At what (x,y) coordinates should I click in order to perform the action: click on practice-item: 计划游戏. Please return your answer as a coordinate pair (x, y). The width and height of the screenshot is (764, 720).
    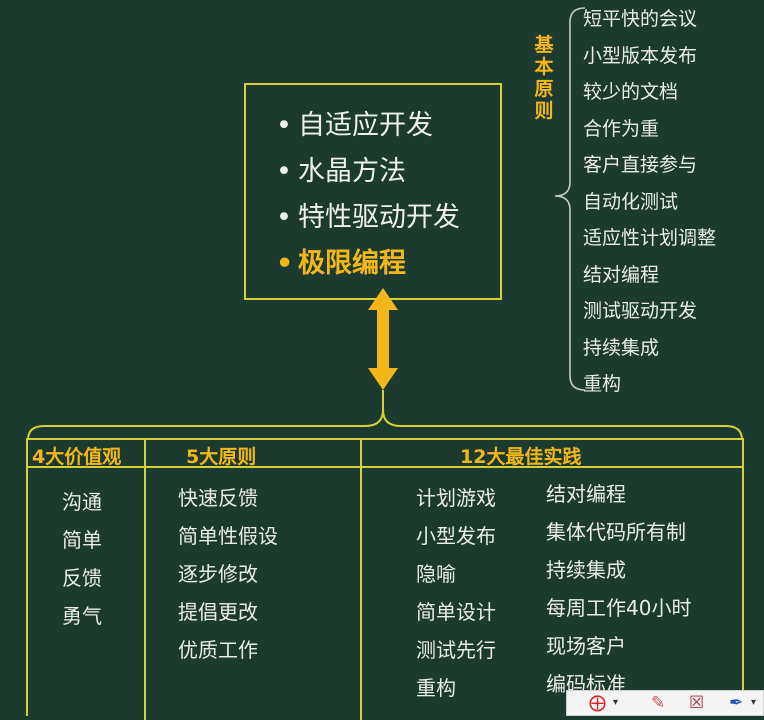
    Looking at the image, I should click on (456, 498).